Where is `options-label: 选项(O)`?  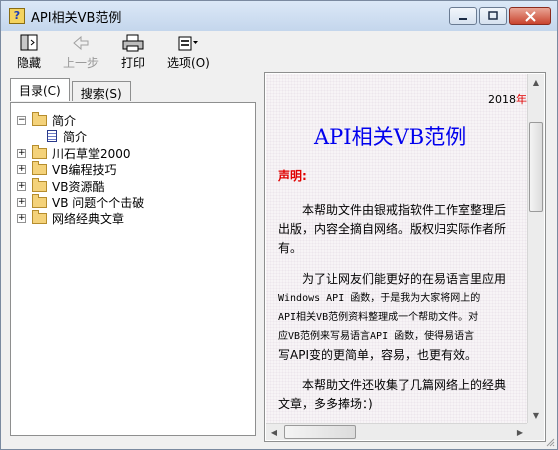
options-label: 选项(O) is located at coordinates (188, 63).